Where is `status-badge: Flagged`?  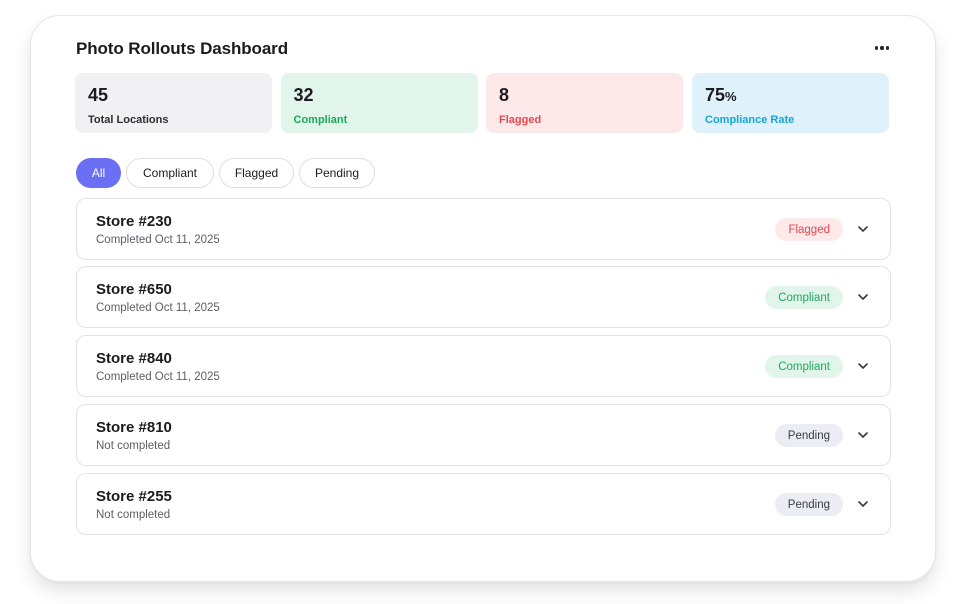
status-badge: Flagged is located at coordinates (809, 229).